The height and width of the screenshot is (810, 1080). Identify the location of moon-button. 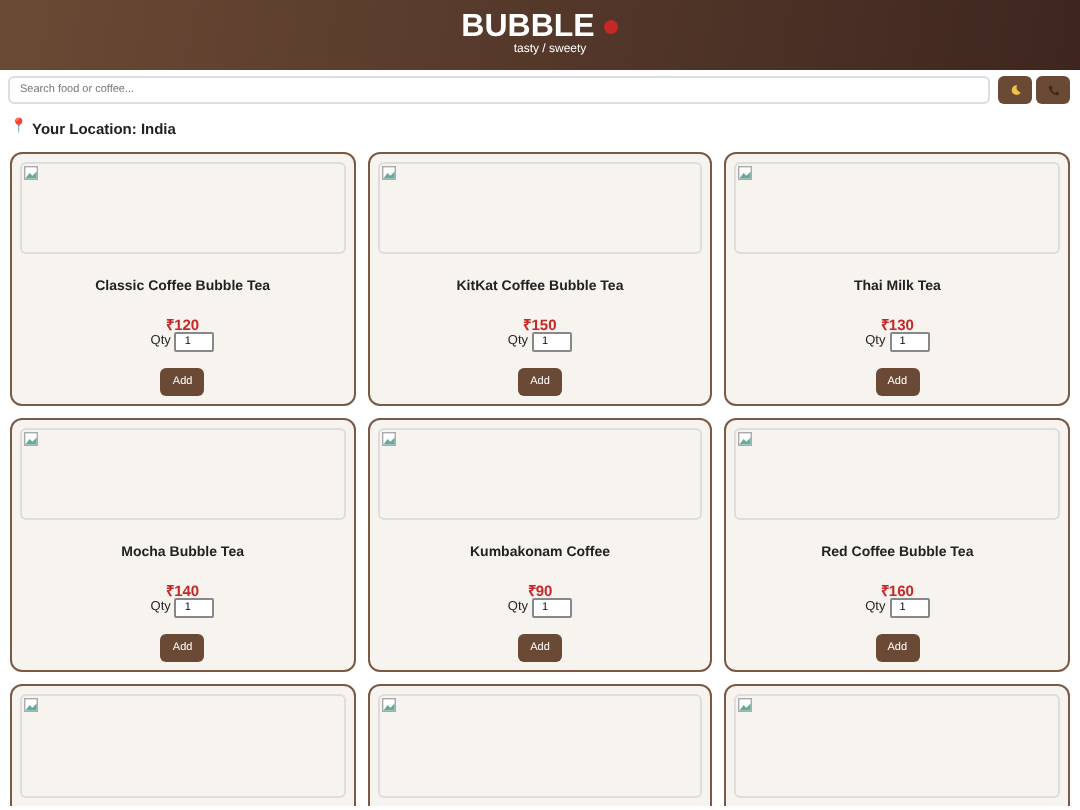
(1015, 90).